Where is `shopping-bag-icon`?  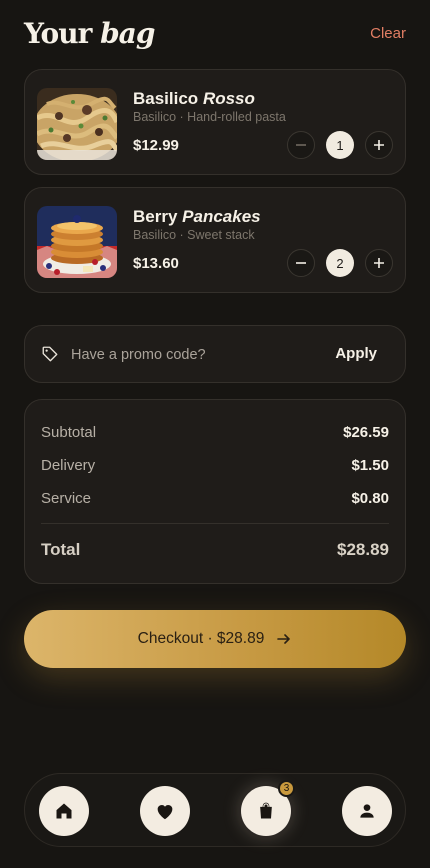
shopping-bag-icon is located at coordinates (266, 810).